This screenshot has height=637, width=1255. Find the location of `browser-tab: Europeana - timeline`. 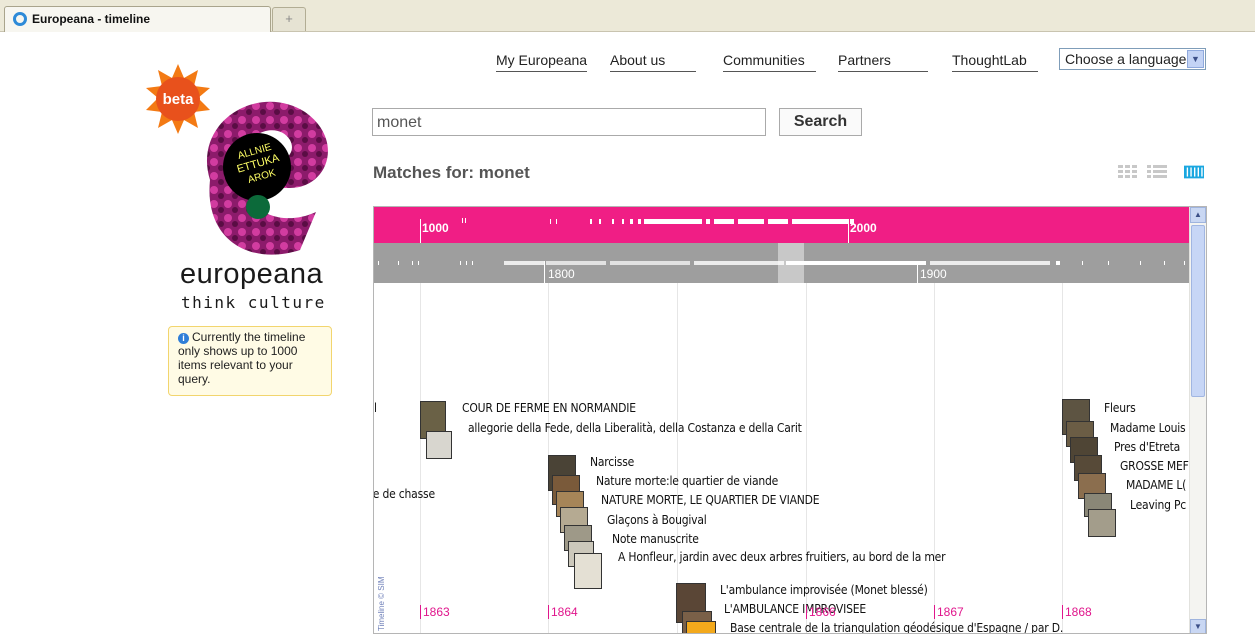

browser-tab: Europeana - timeline is located at coordinates (137, 19).